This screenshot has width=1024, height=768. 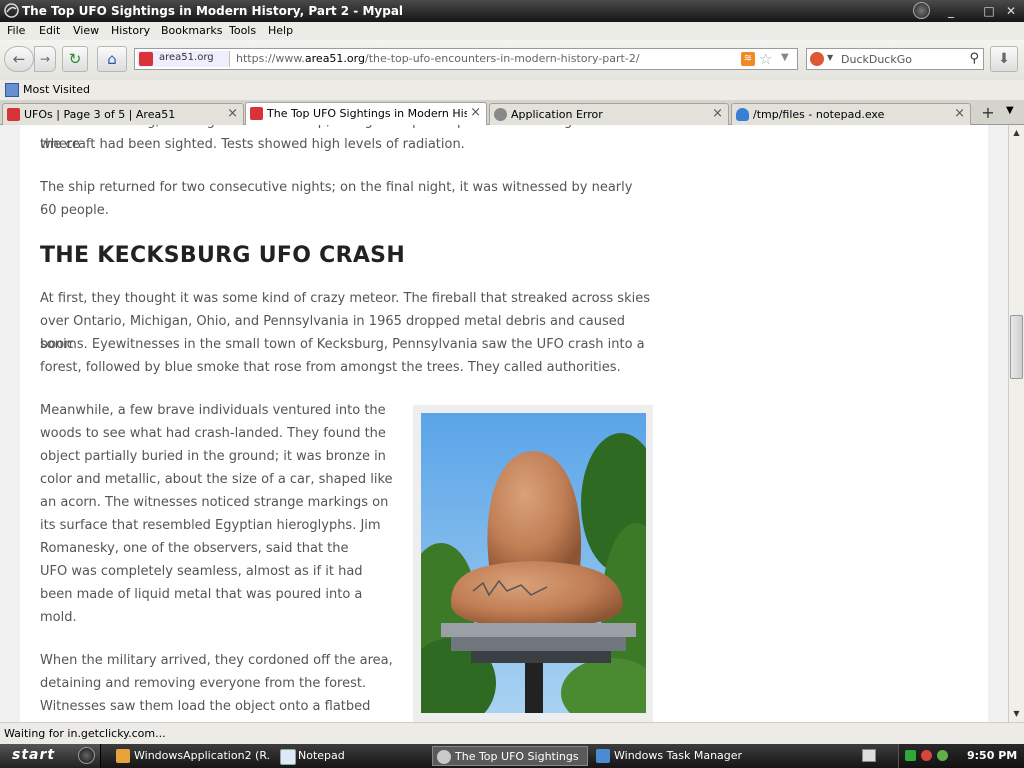 What do you see at coordinates (557, 114) in the screenshot?
I see `tab-label: Application Error` at bounding box center [557, 114].